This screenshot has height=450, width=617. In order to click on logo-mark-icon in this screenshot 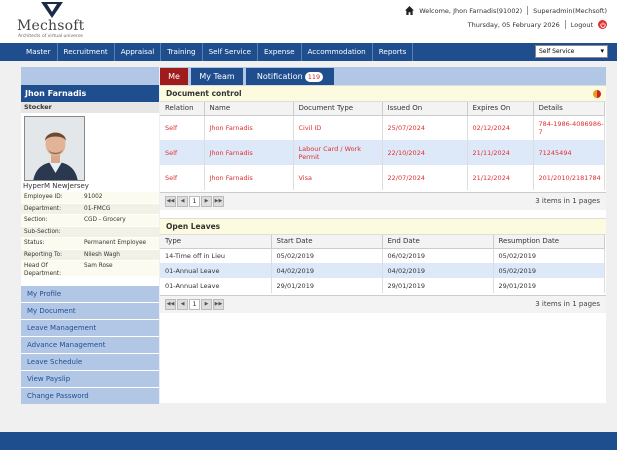, I will do `click(52, 10)`.